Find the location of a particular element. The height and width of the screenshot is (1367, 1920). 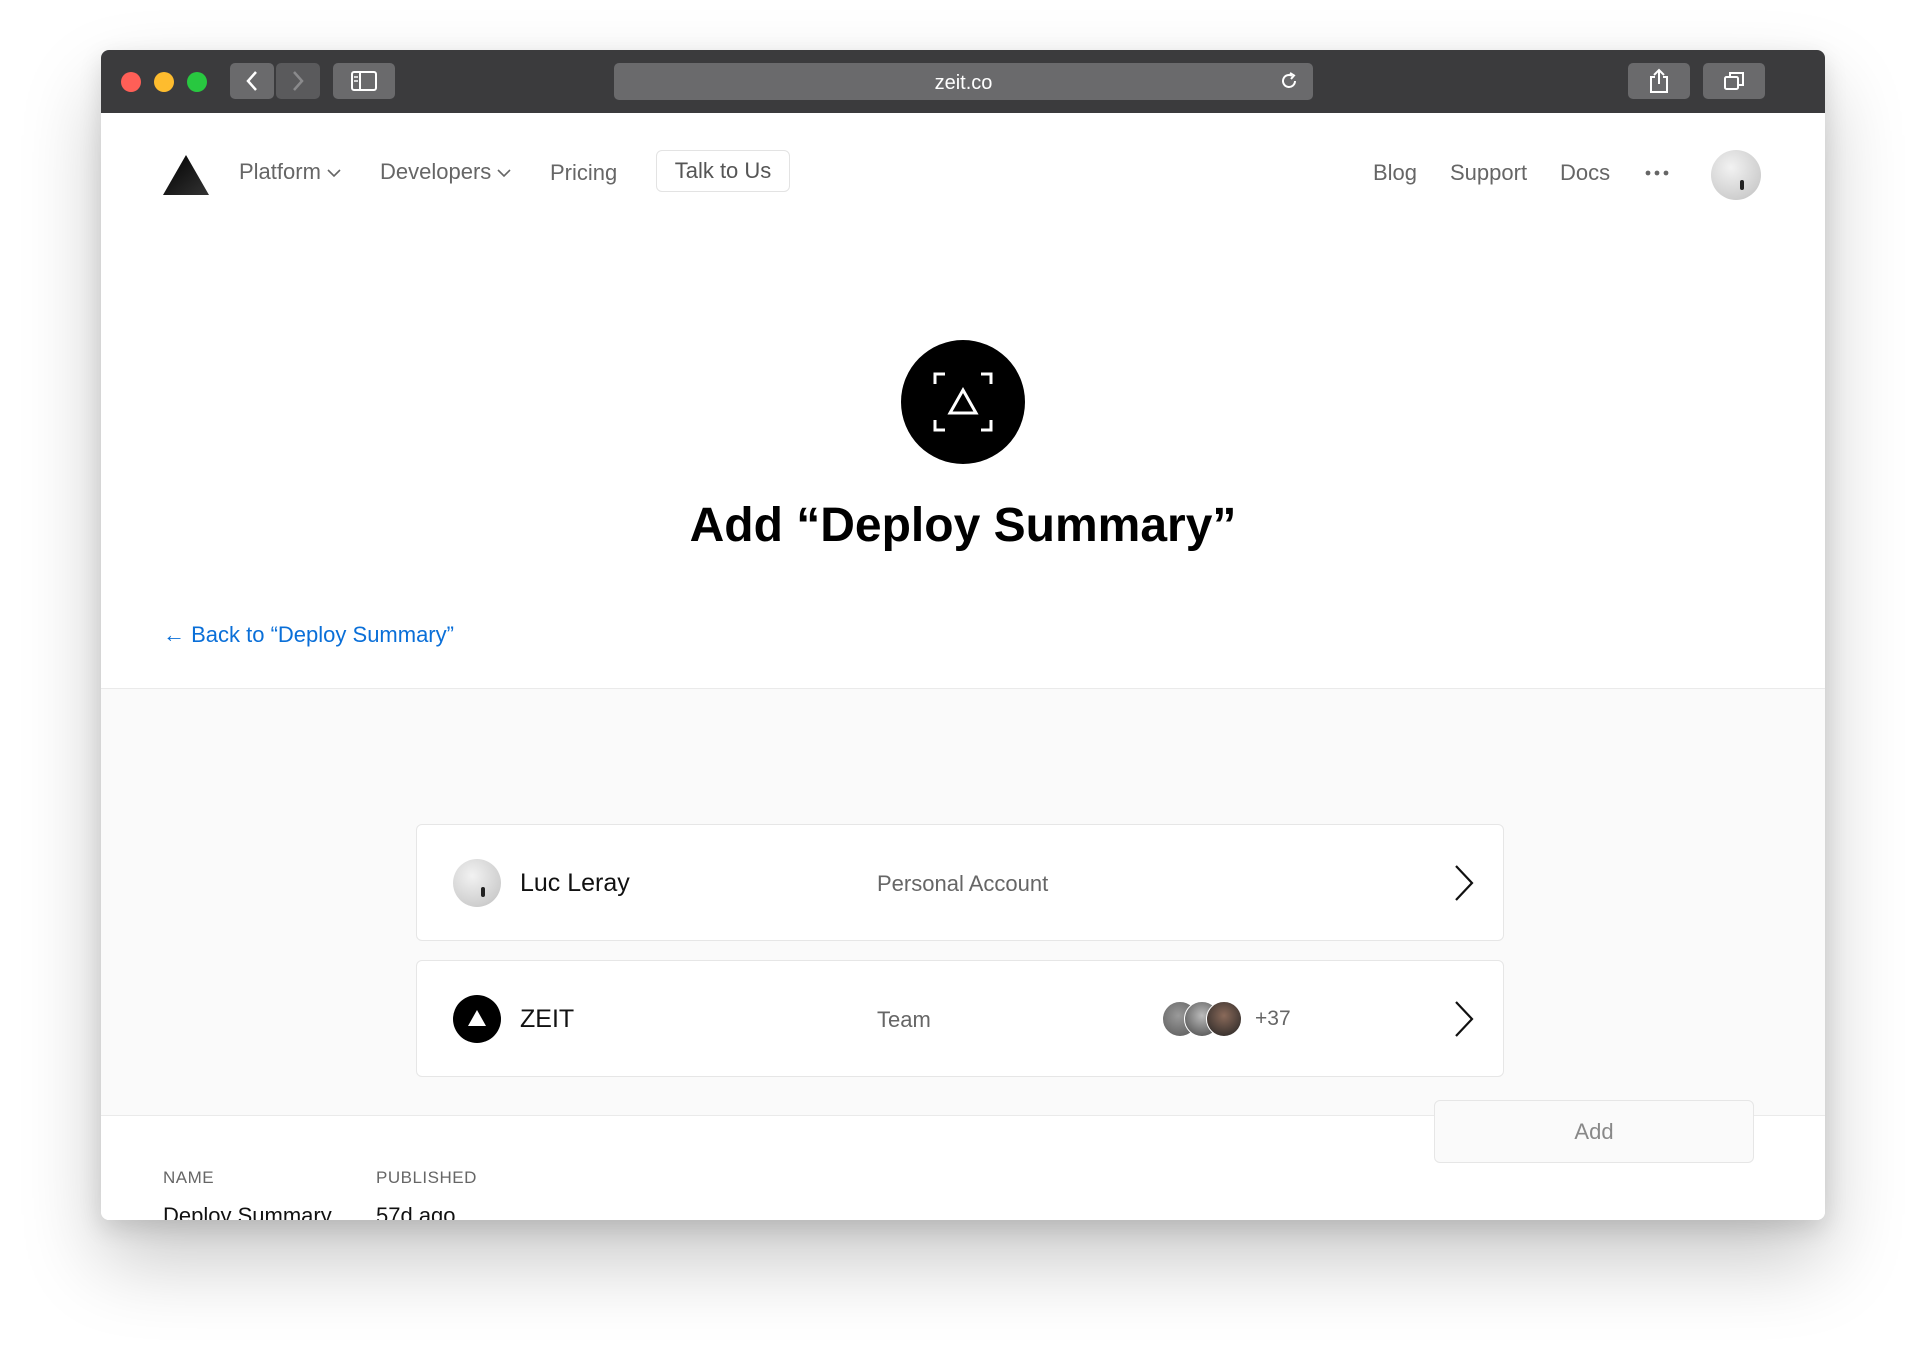

ellipsis-icon is located at coordinates (1657, 173).